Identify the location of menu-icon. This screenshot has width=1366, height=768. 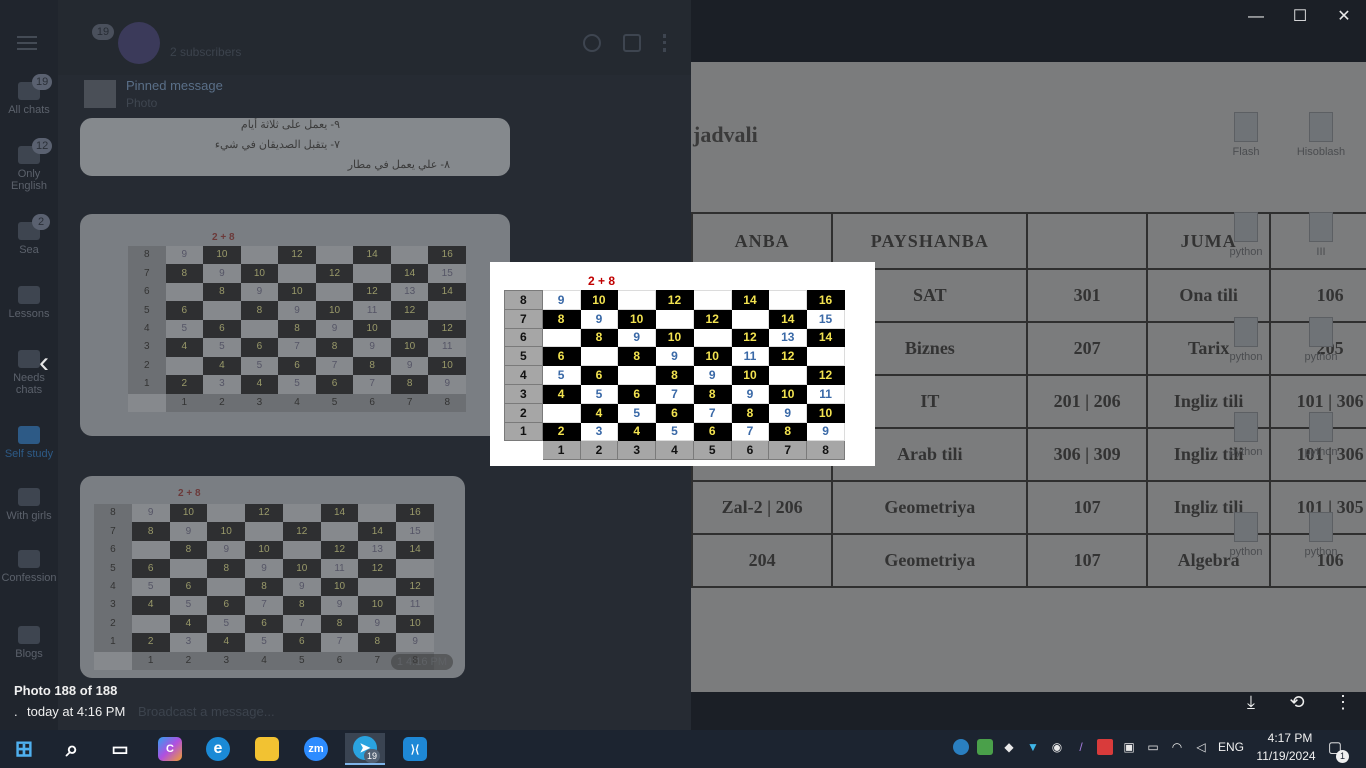
(27, 43).